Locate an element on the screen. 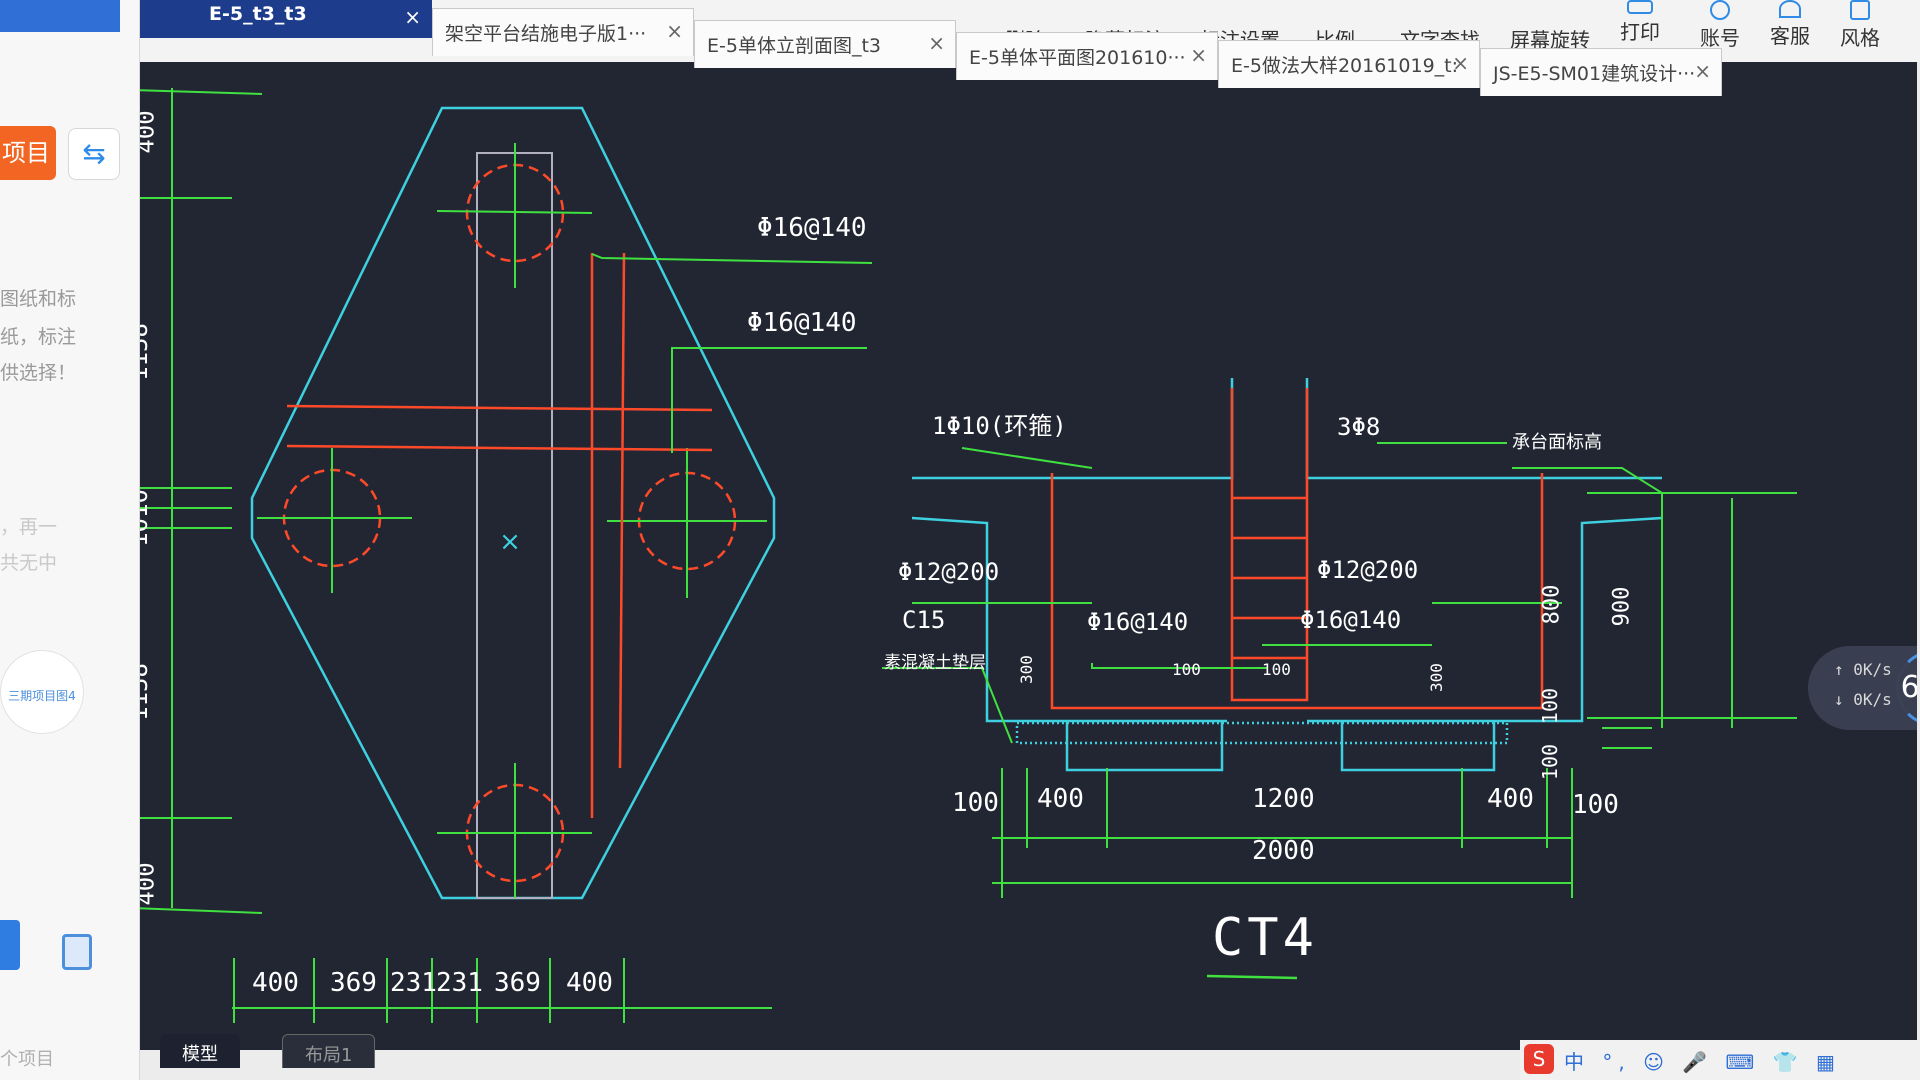 Image resolution: width=1920 pixels, height=1080 pixels. net-speed-widget: ↑ 0K/s ↓ 0K/s 64% is located at coordinates (1862, 688).